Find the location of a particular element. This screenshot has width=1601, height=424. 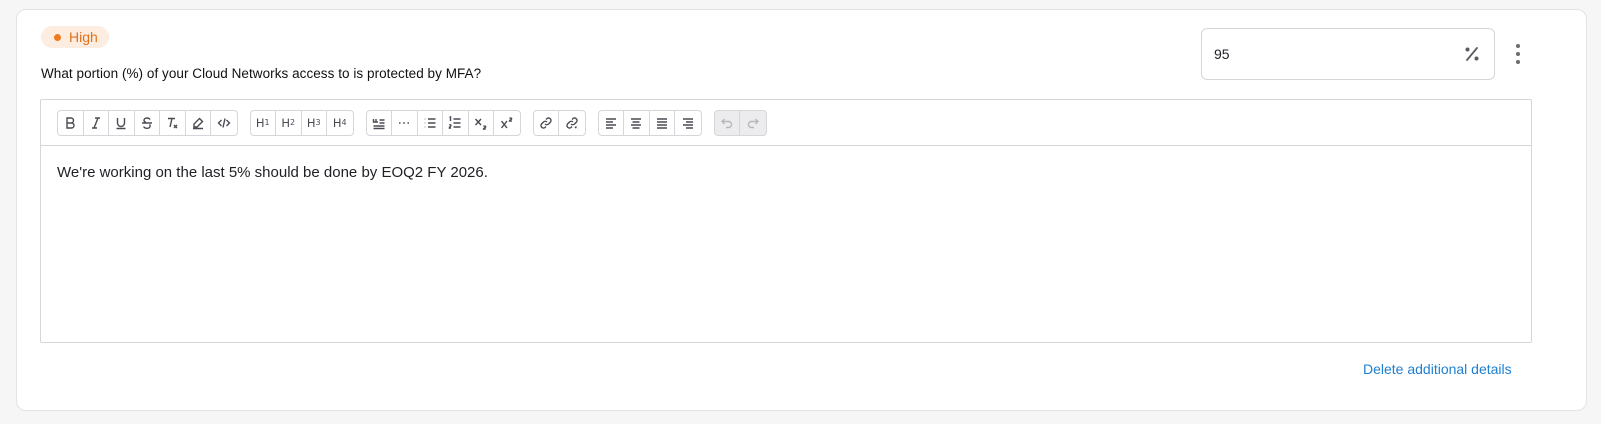

heading-4-button: H4 is located at coordinates (340, 123).